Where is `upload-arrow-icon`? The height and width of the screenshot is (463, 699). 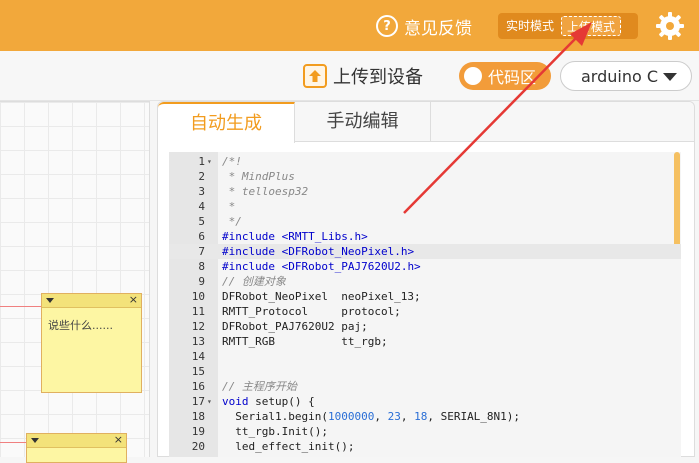 upload-arrow-icon is located at coordinates (315, 76).